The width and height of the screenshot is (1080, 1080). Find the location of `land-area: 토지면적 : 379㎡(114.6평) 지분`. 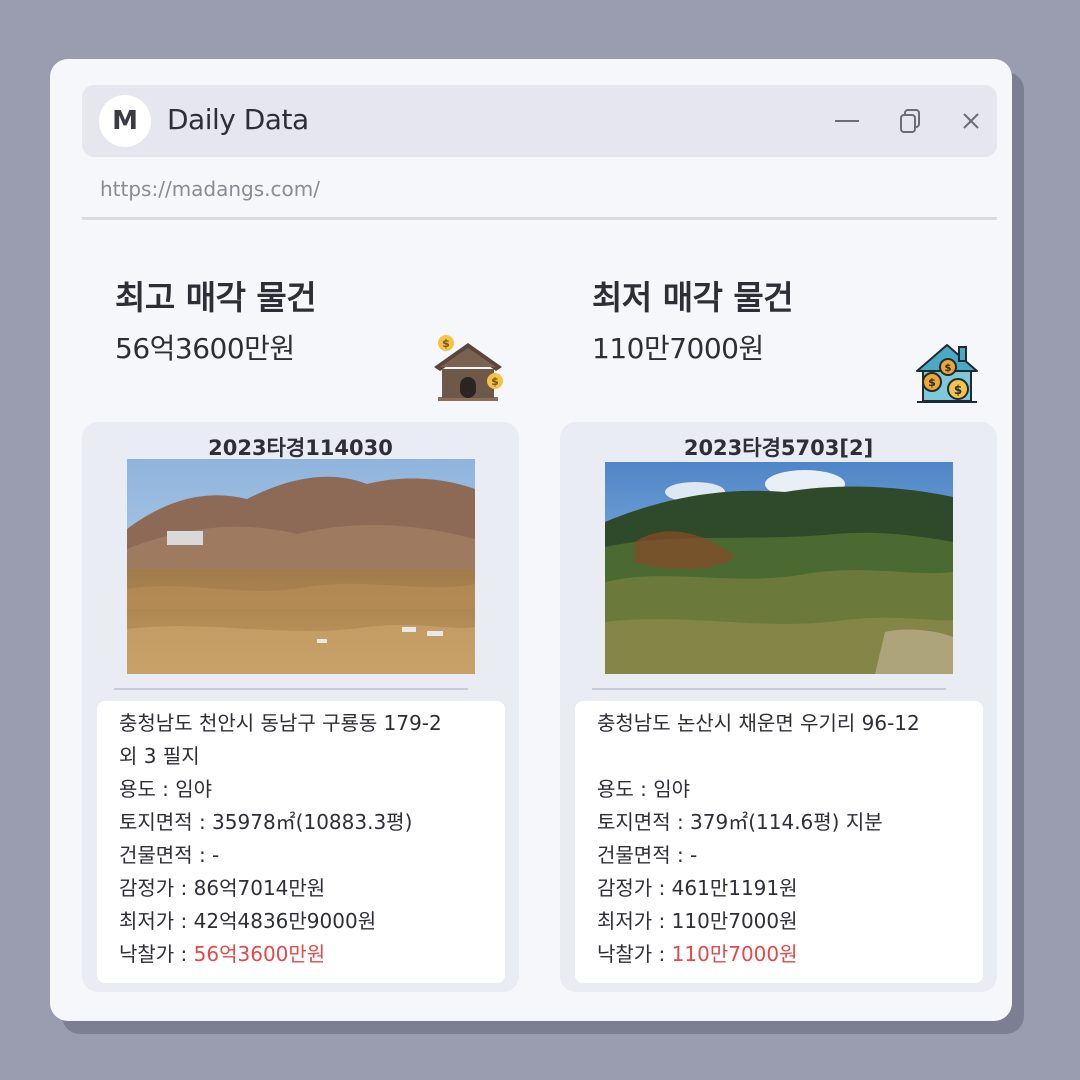

land-area: 토지면적 : 379㎡(114.6평) 지분 is located at coordinates (740, 822).